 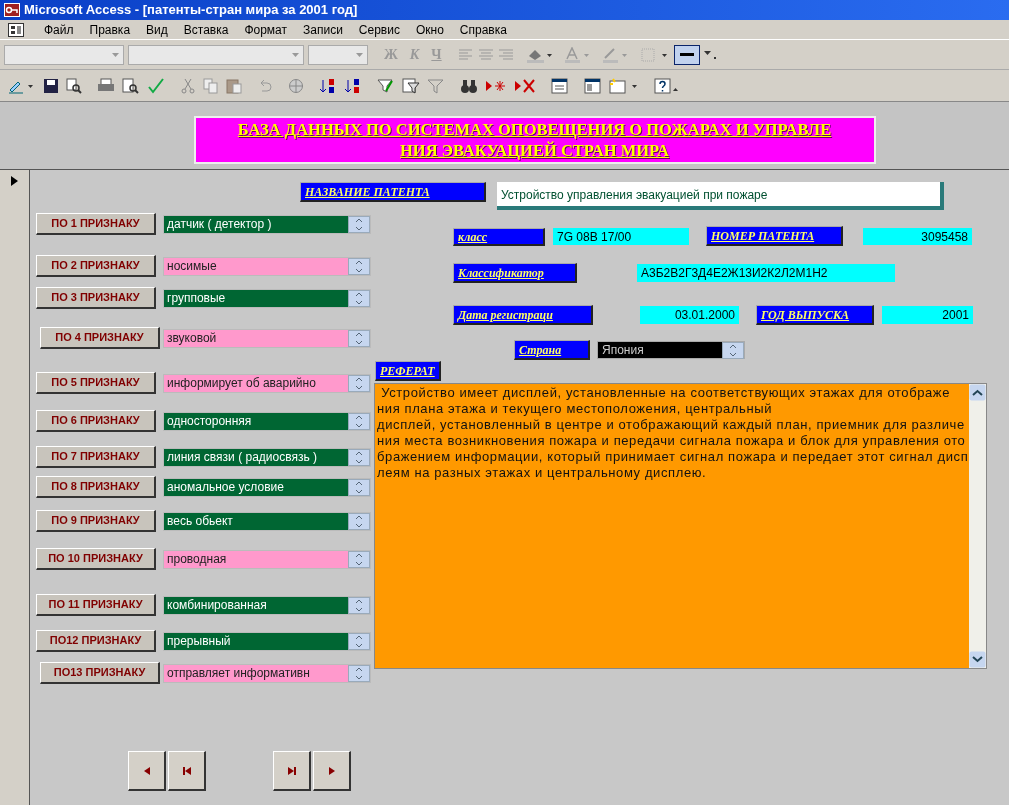 I want to click on font-color-icon, so click(x=576, y=54).